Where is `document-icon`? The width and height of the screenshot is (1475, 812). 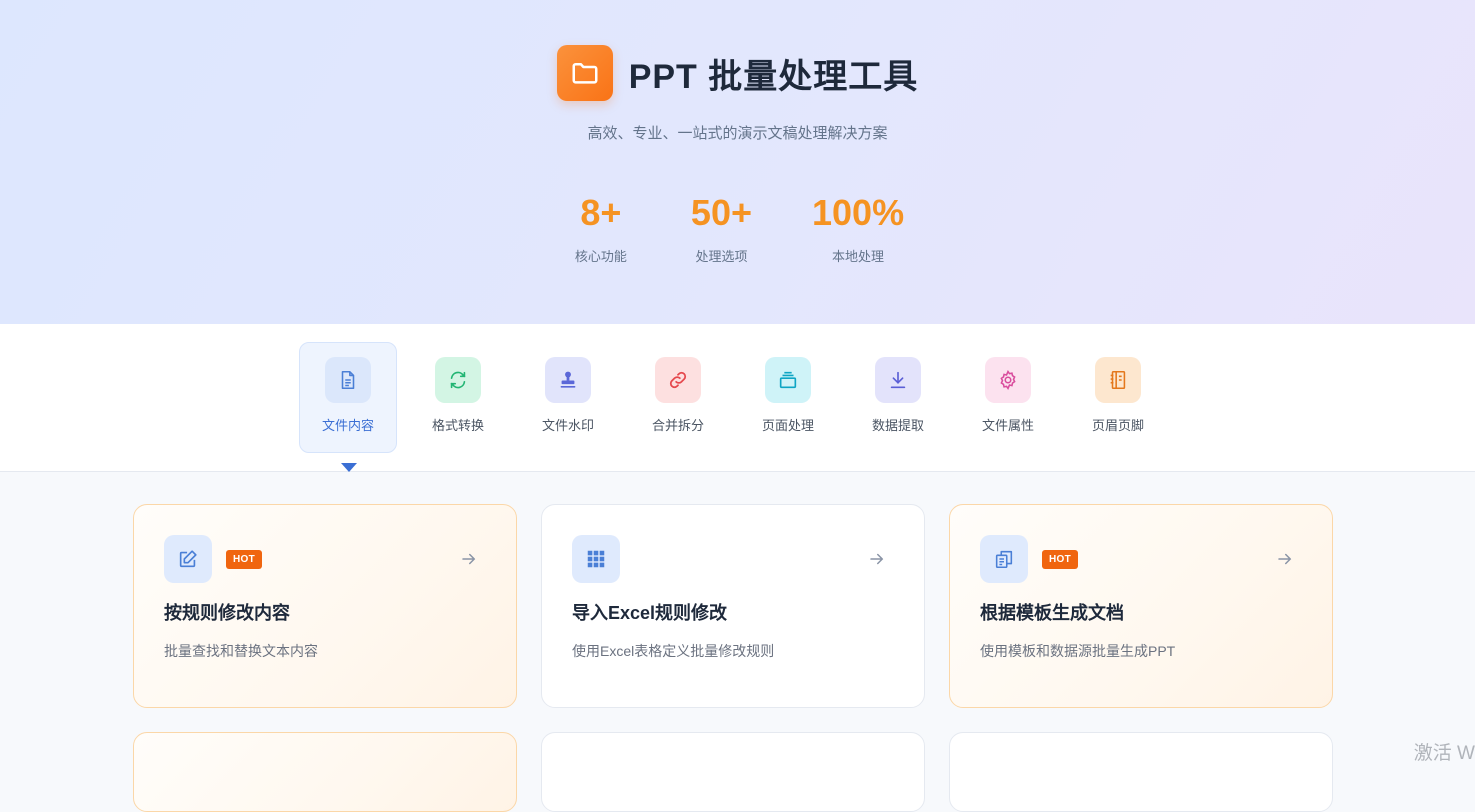
document-icon is located at coordinates (348, 380).